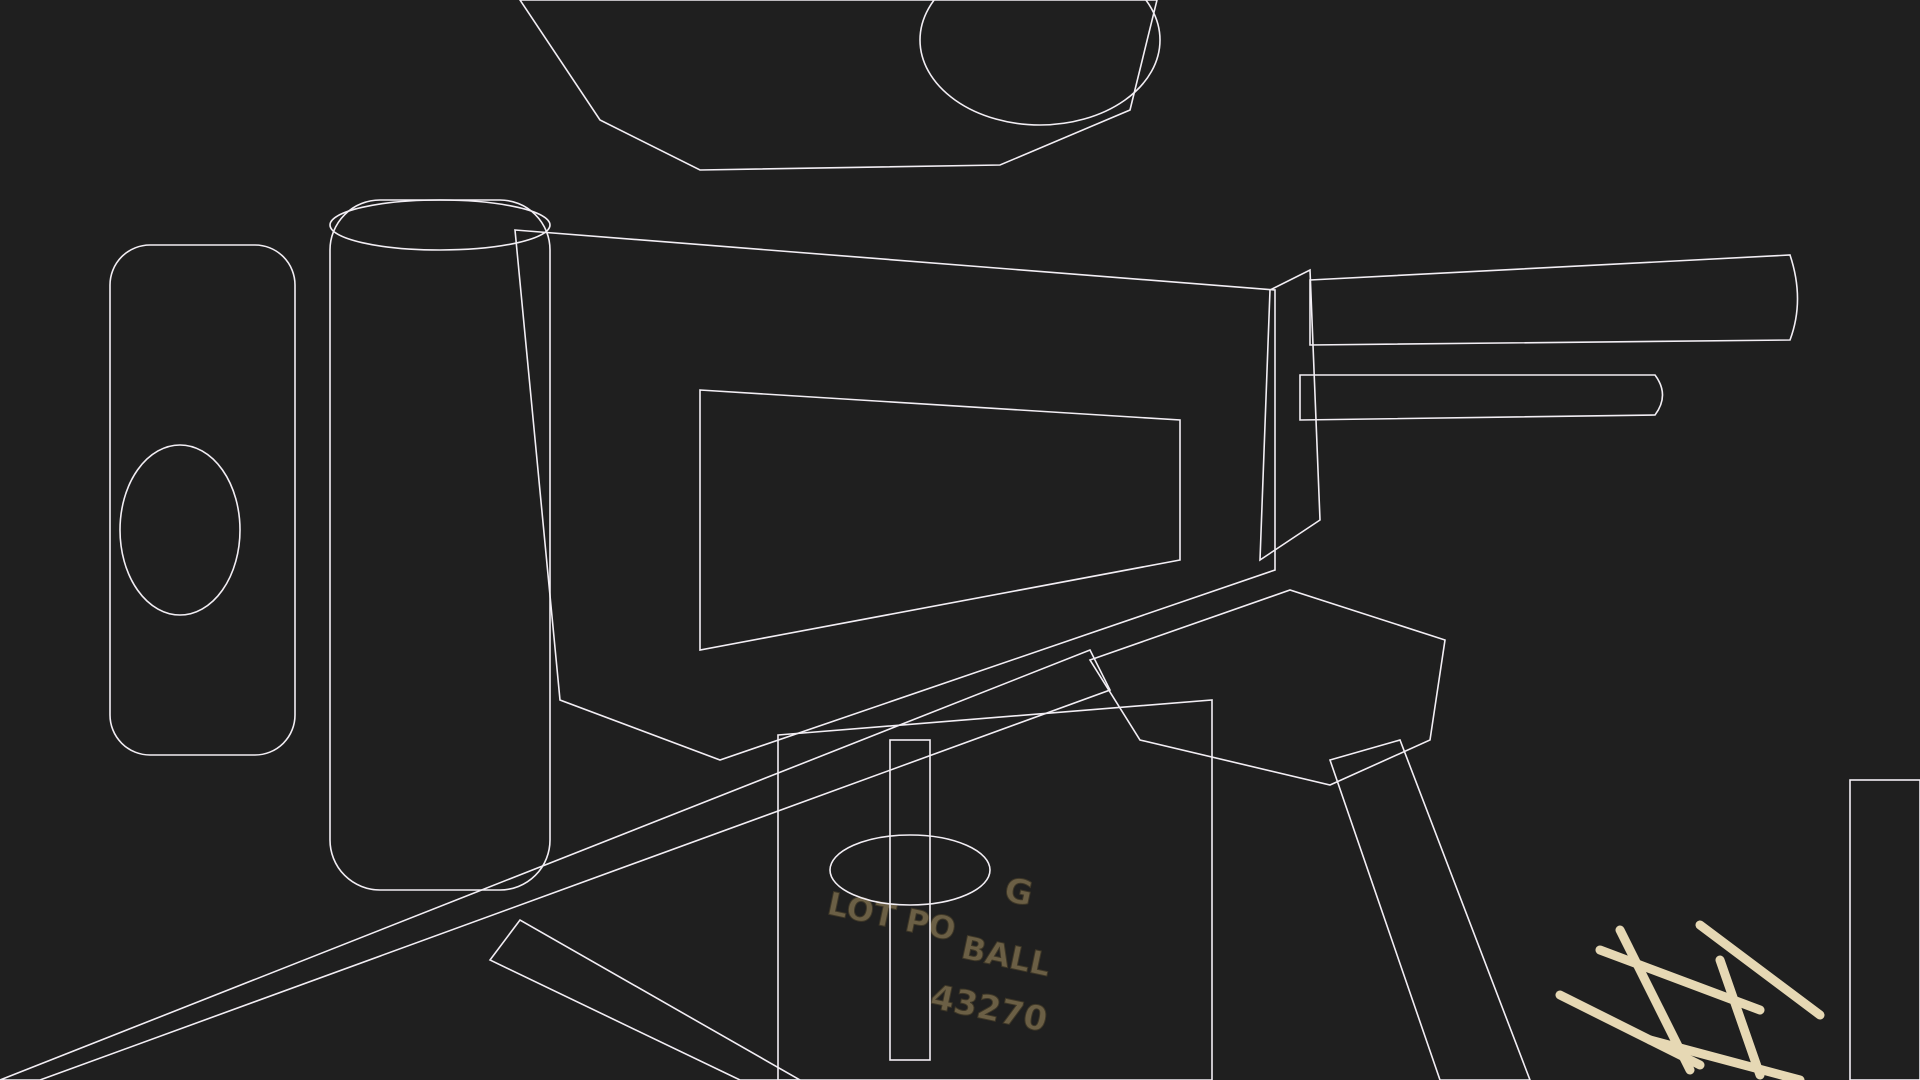 Image resolution: width=1920 pixels, height=1080 pixels. What do you see at coordinates (1690, 1000) in the screenshot?
I see `loose-cartridges` at bounding box center [1690, 1000].